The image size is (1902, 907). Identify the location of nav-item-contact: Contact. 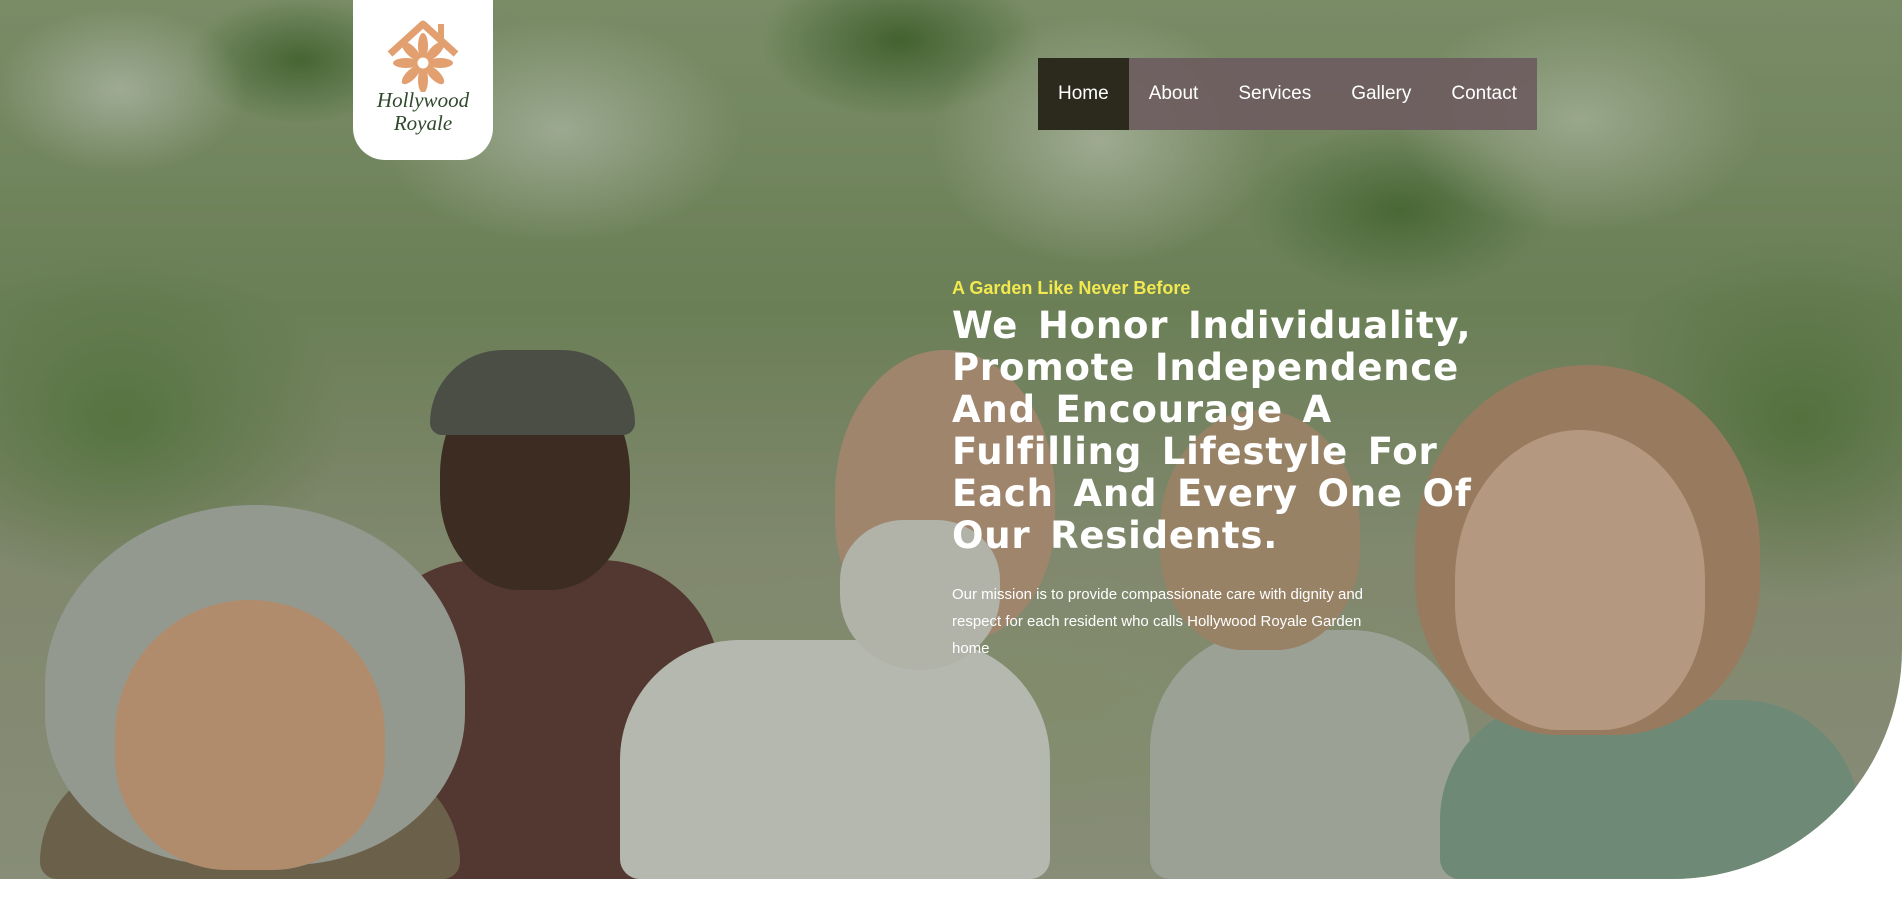
(1483, 94).